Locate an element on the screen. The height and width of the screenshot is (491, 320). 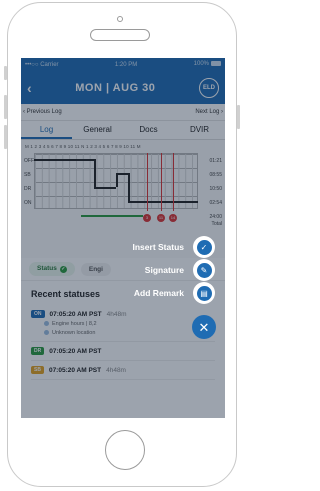
pen-icon: ✎ is located at coordinates (204, 270).